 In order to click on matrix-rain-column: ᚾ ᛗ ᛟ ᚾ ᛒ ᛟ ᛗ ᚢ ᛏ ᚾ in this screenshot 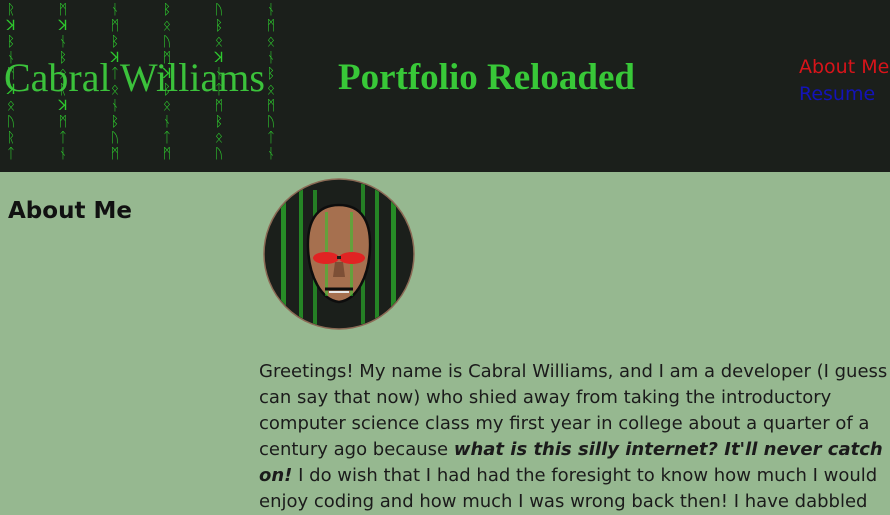, I will do `click(271, 82)`.